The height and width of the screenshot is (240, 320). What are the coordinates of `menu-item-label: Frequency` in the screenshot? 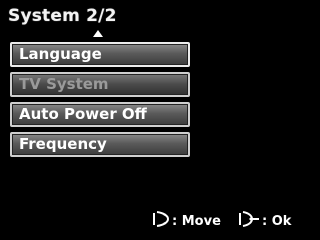 It's located at (63, 144).